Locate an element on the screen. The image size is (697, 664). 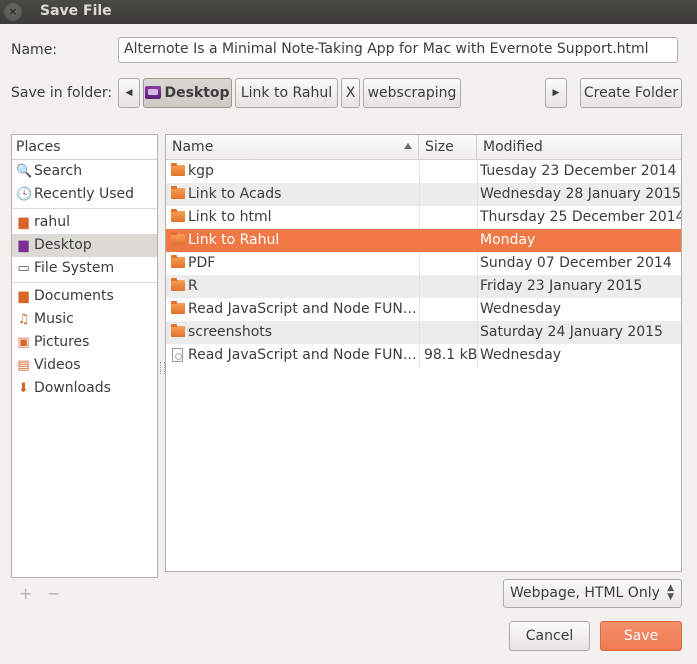
row-modified: Saturday 24 January 2015 is located at coordinates (579, 332).